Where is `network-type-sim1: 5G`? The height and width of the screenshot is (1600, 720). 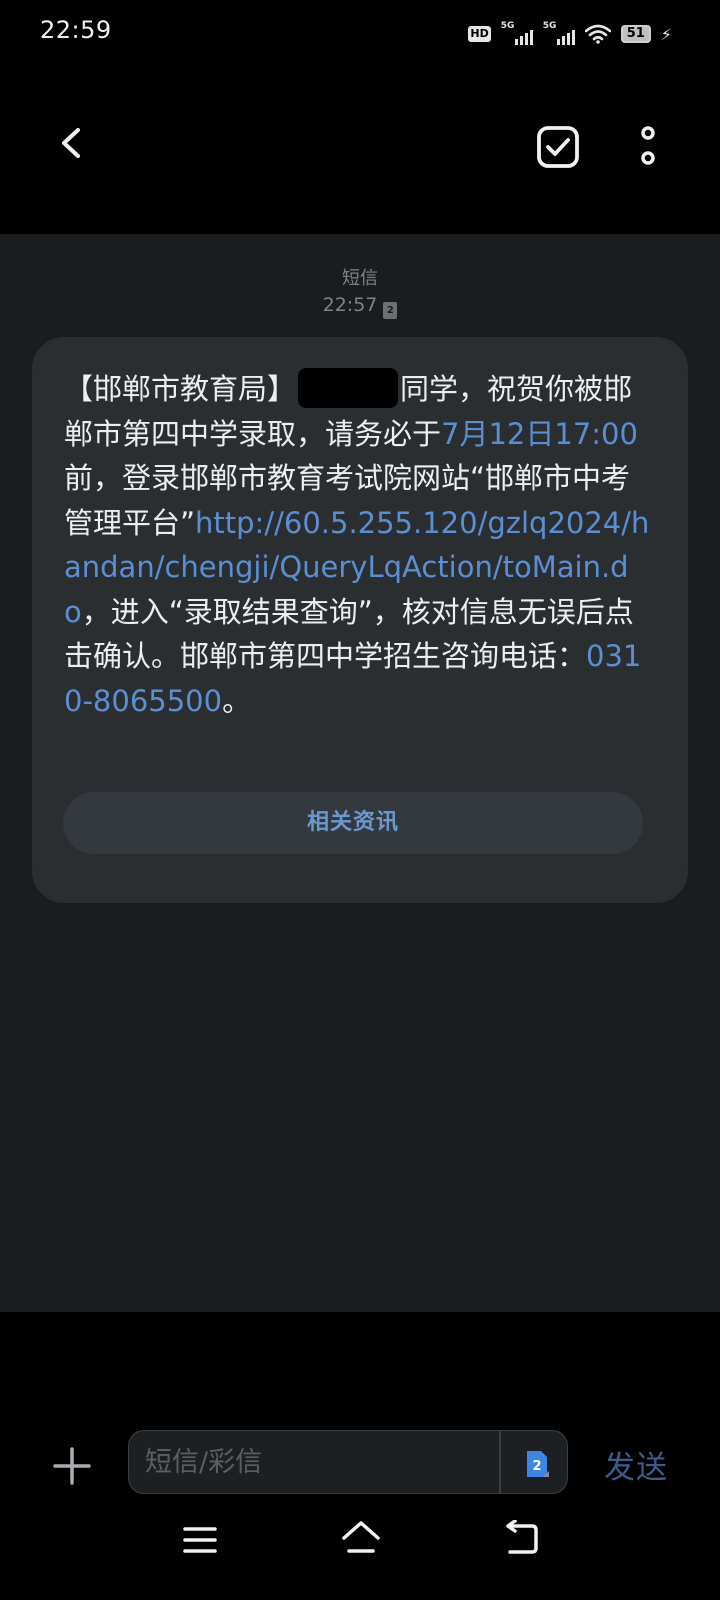 network-type-sim1: 5G is located at coordinates (507, 26).